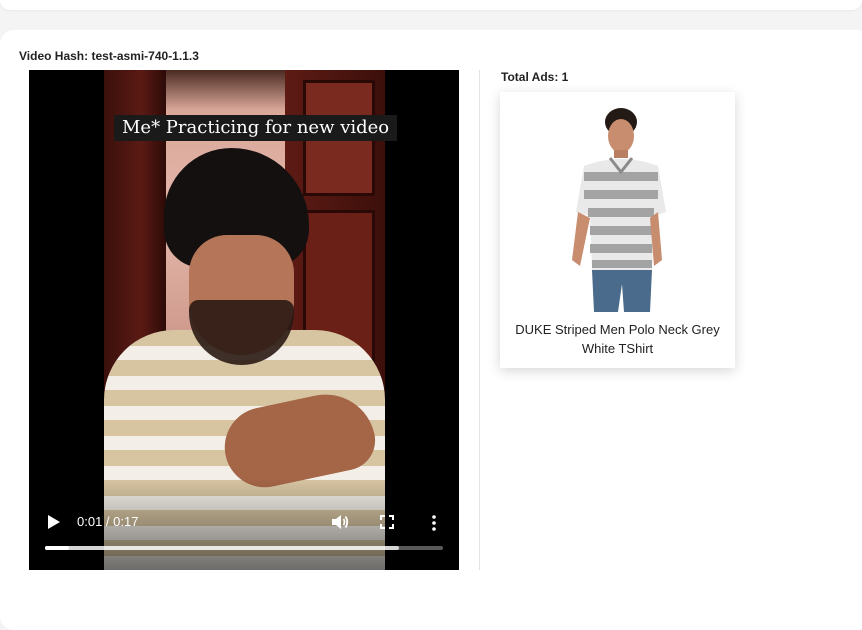  I want to click on video-hash-label: Video Hash: test-asmi-740-1.1.3, so click(109, 56).